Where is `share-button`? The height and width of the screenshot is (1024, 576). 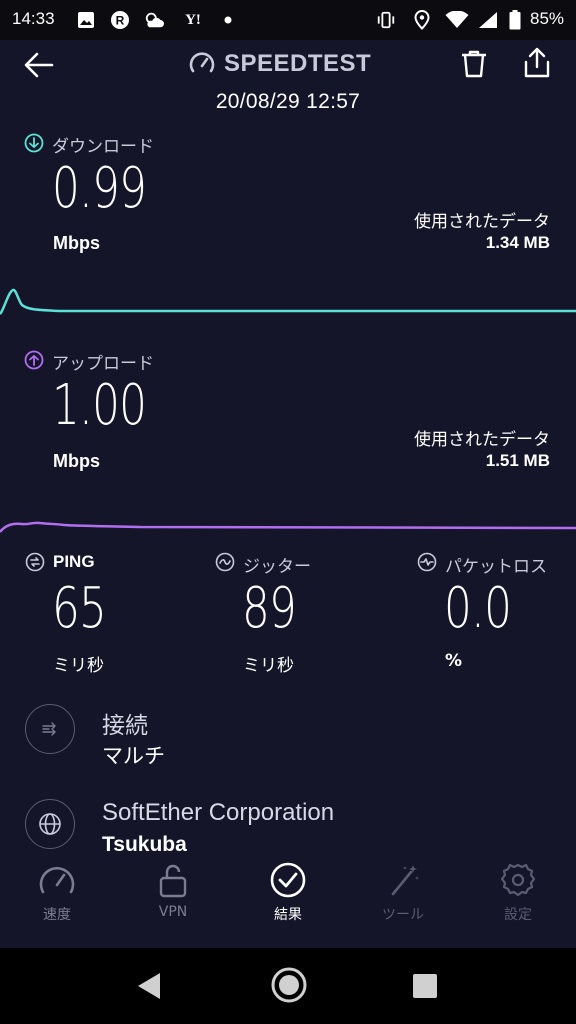 share-button is located at coordinates (537, 63).